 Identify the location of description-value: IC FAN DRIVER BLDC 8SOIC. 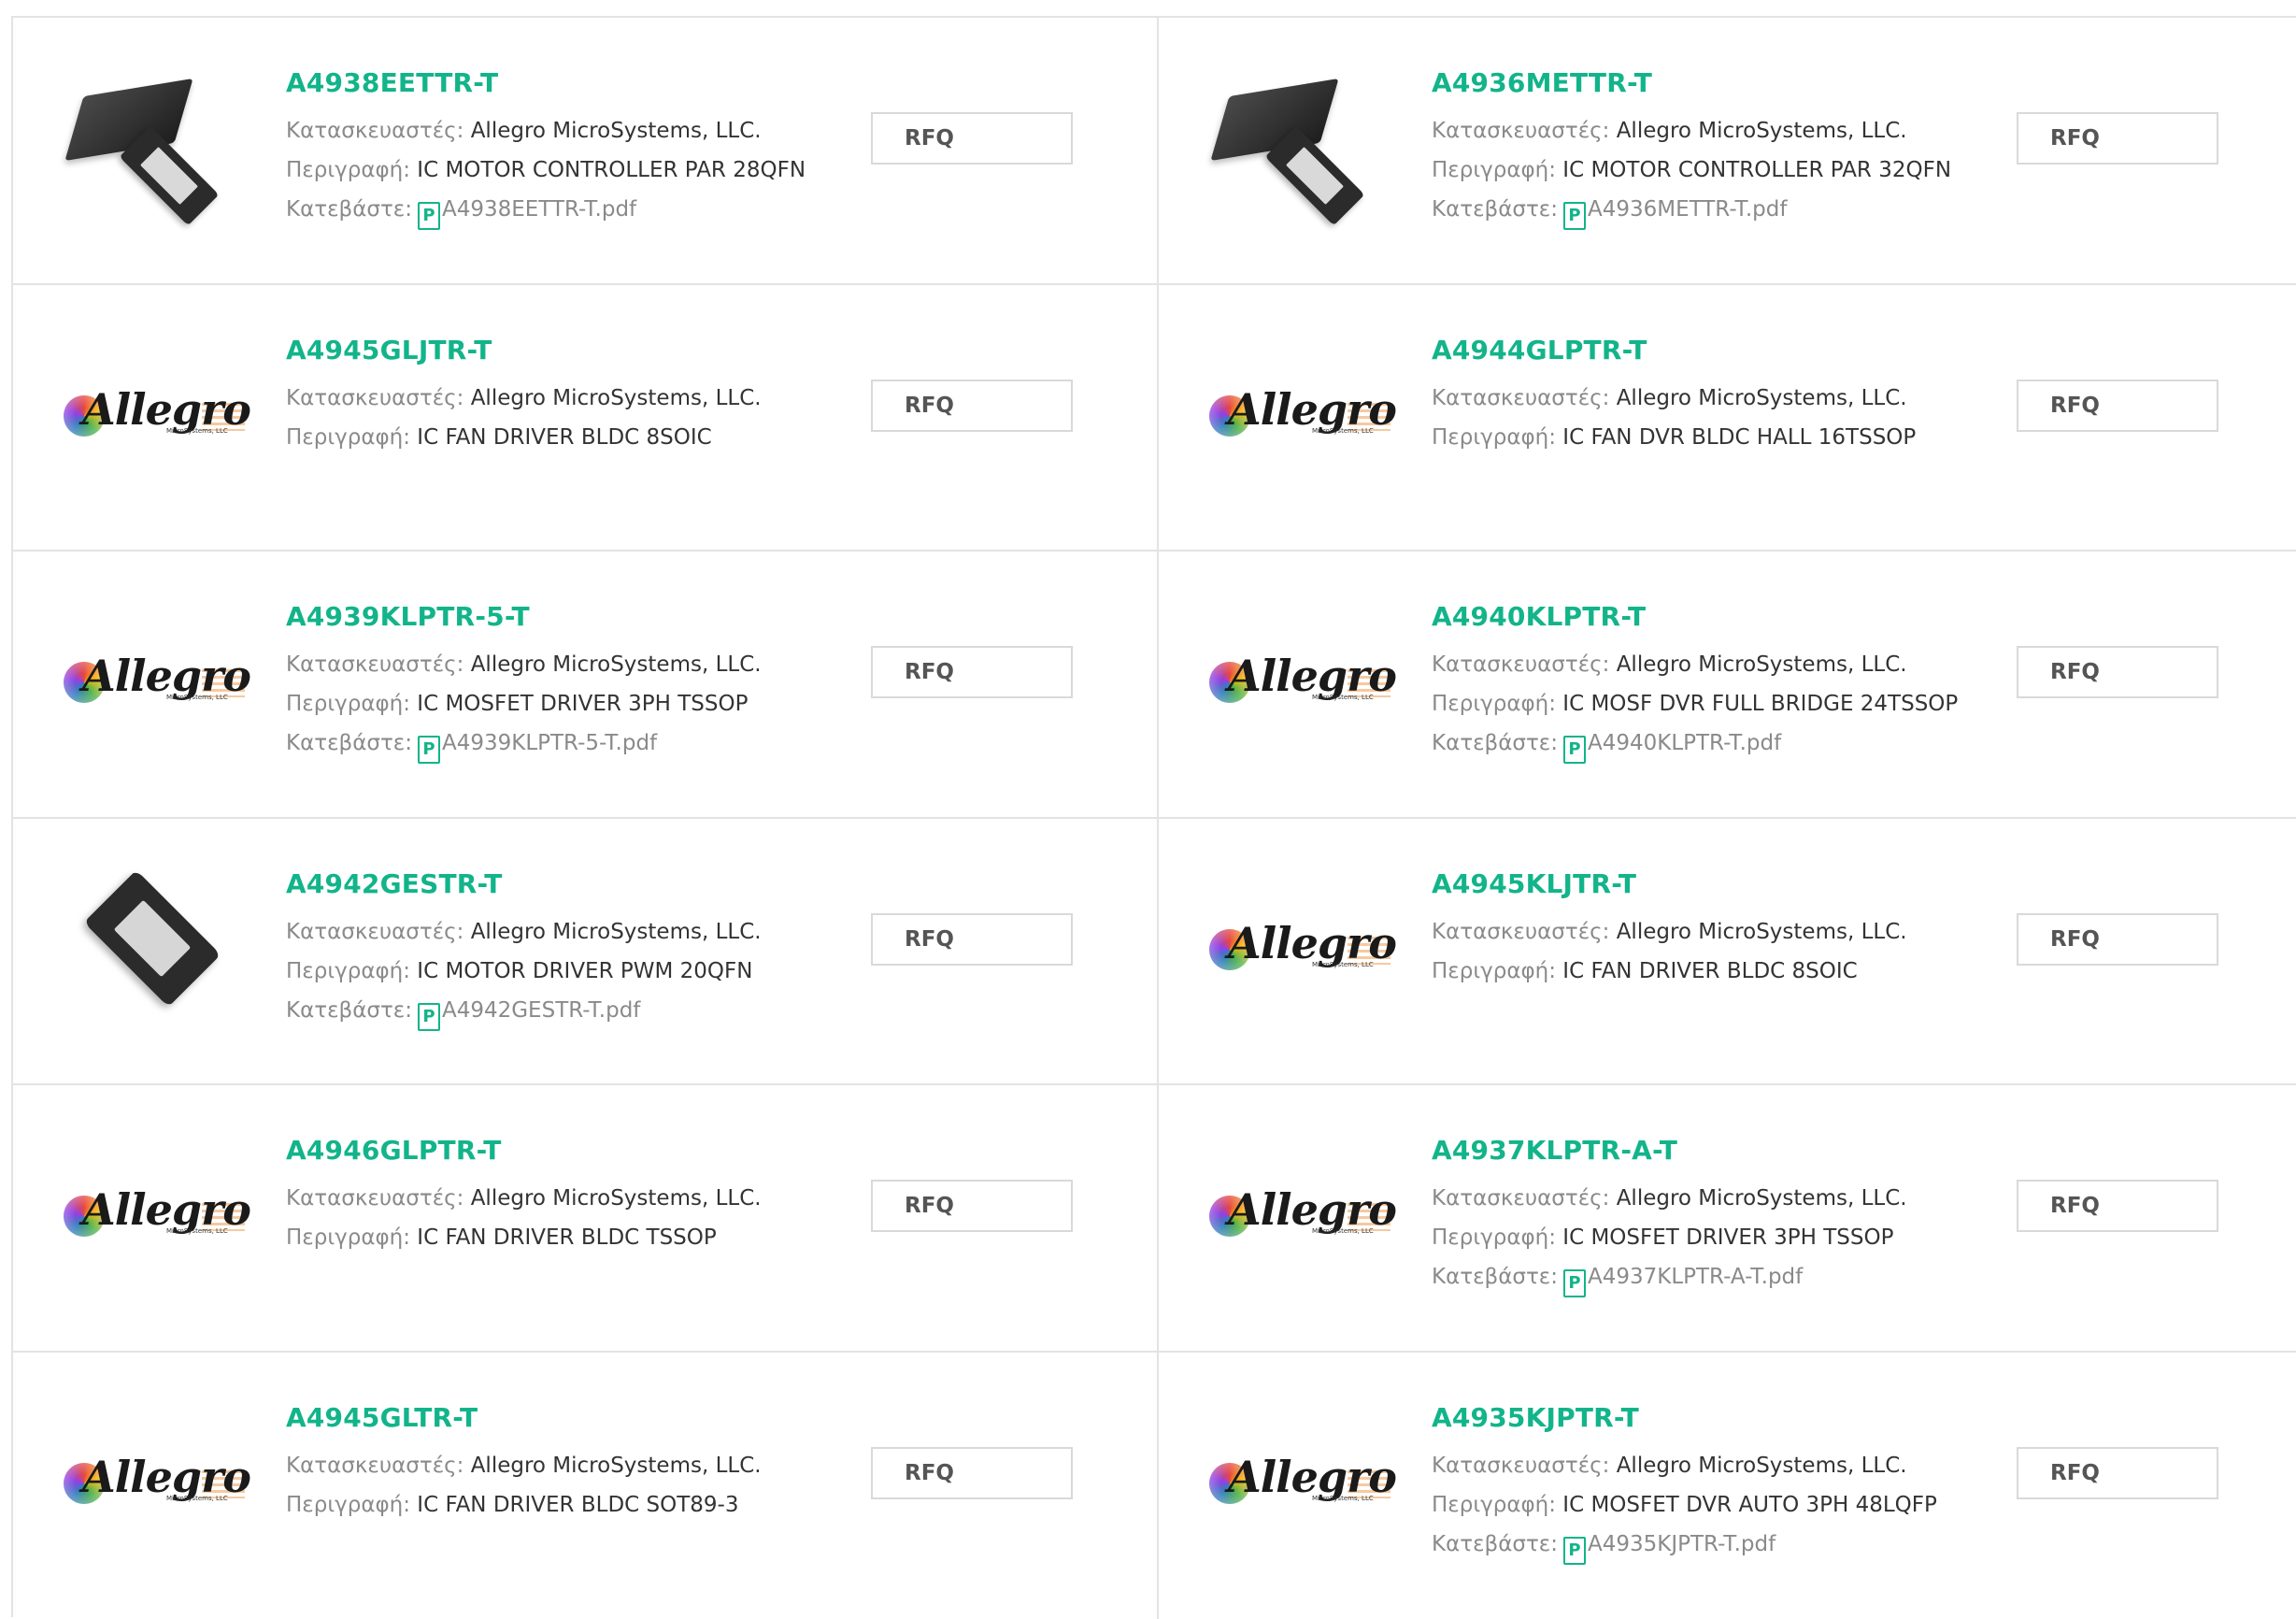
(1709, 971).